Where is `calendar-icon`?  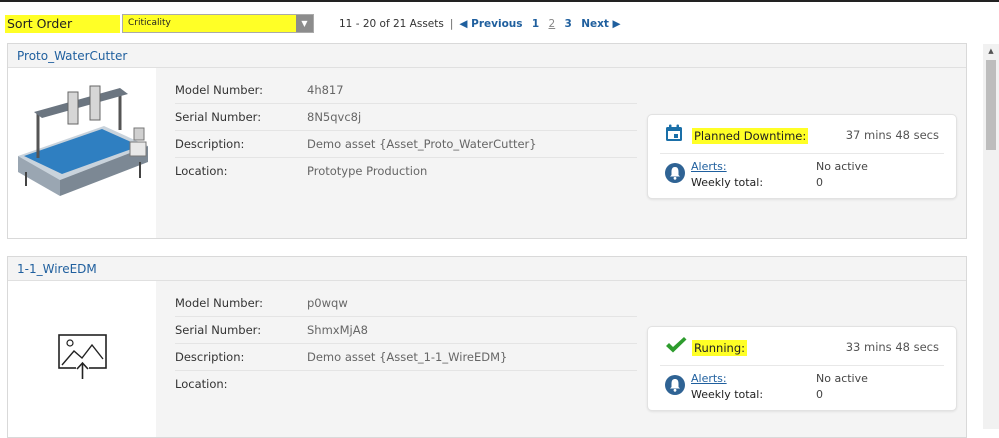 calendar-icon is located at coordinates (674, 135).